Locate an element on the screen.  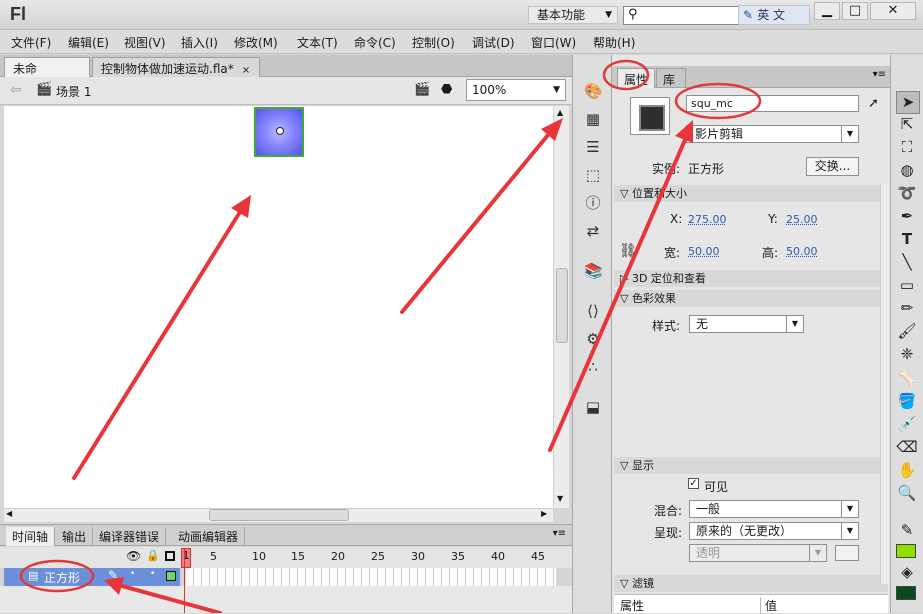
red-circle-layer-name is located at coordinates (57, 576).